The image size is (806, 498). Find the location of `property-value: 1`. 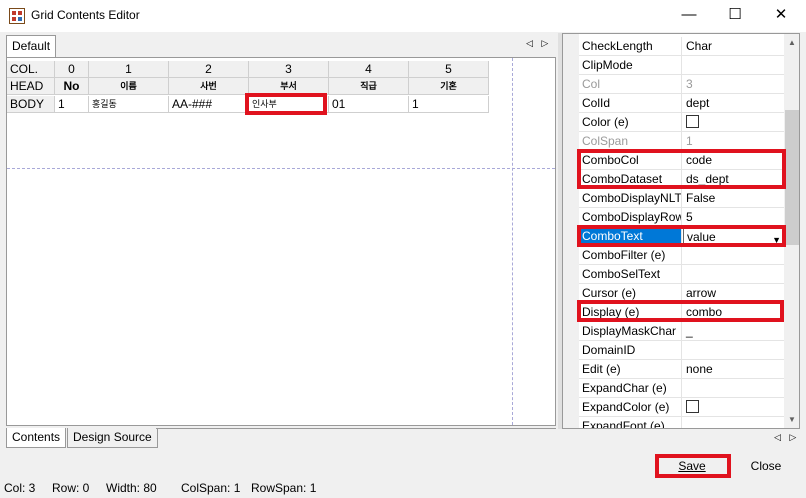

property-value: 1 is located at coordinates (733, 141).